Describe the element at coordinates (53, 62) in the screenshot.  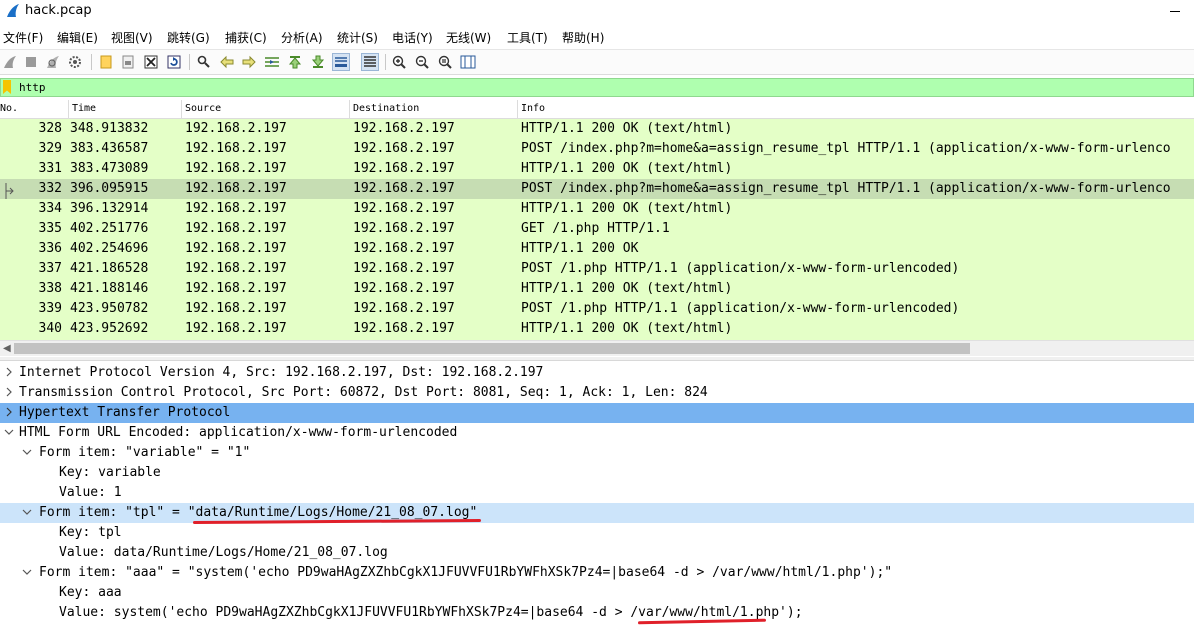
I see `restart-fin-icon` at that location.